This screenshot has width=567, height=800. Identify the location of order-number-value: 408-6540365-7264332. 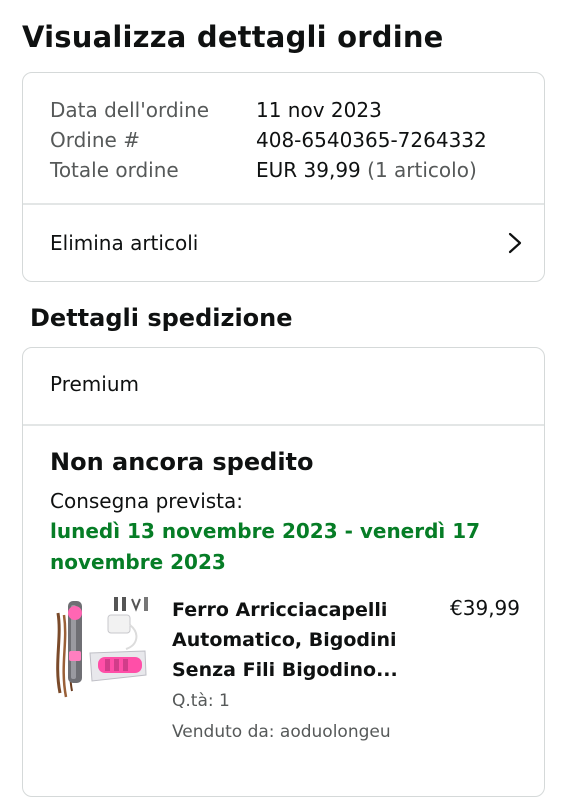
(371, 140).